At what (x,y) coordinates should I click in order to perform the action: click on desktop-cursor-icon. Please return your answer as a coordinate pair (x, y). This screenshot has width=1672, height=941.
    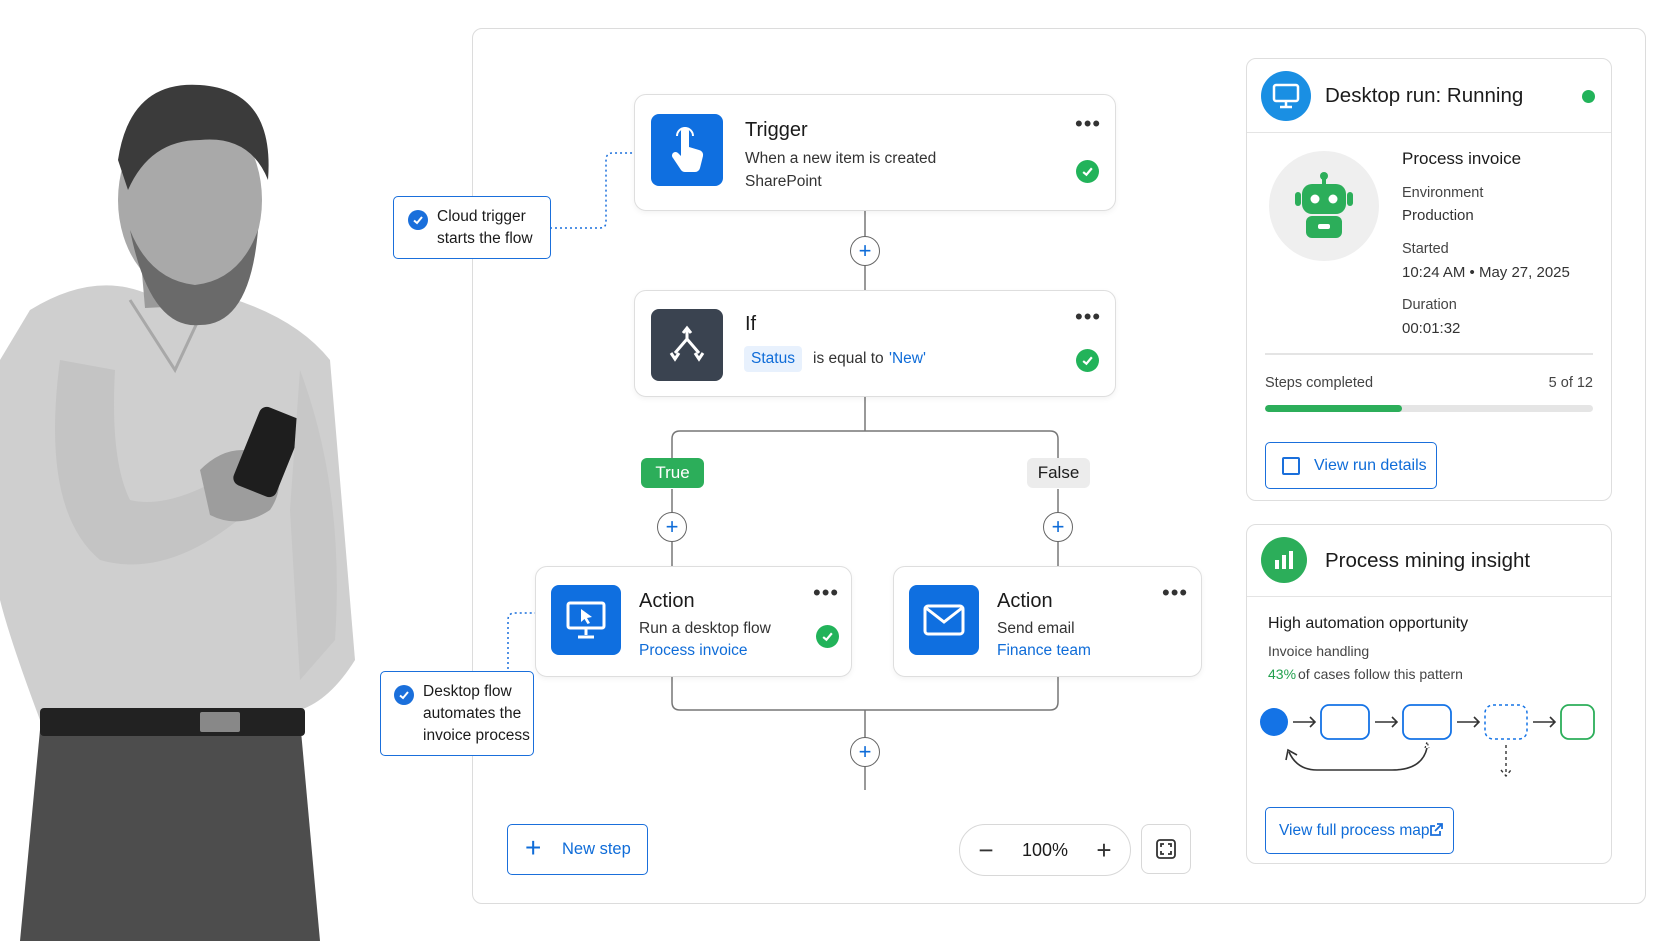
    Looking at the image, I should click on (586, 620).